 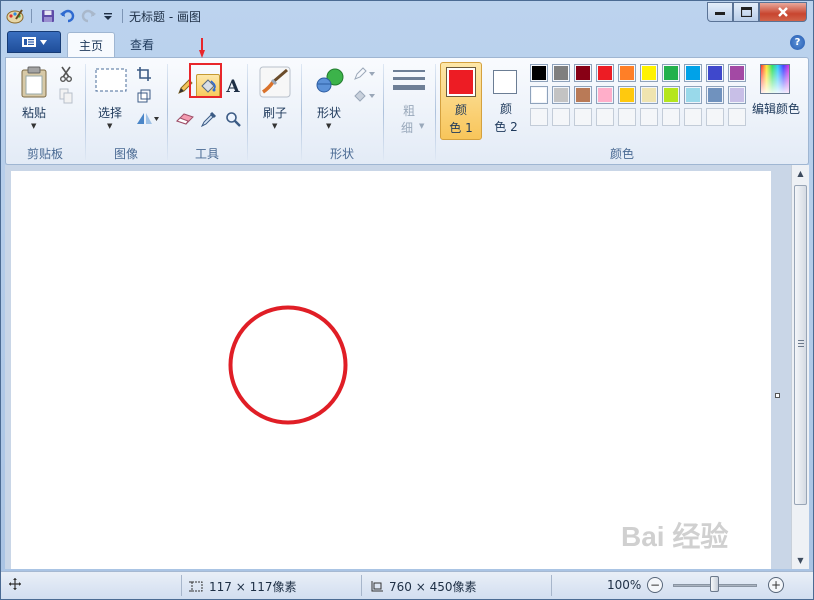 I want to click on color1-label-line1: 颜, so click(x=460, y=110).